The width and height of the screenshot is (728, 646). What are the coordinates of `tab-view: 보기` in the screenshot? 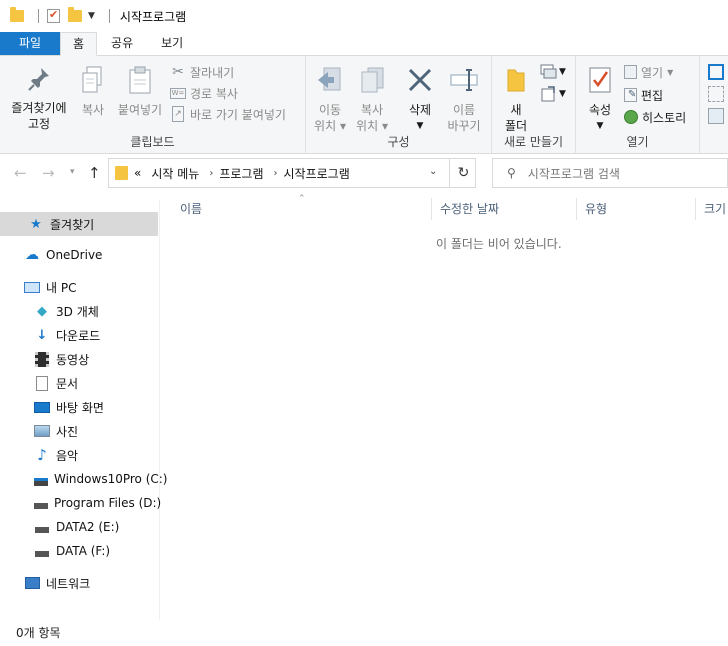 It's located at (172, 43).